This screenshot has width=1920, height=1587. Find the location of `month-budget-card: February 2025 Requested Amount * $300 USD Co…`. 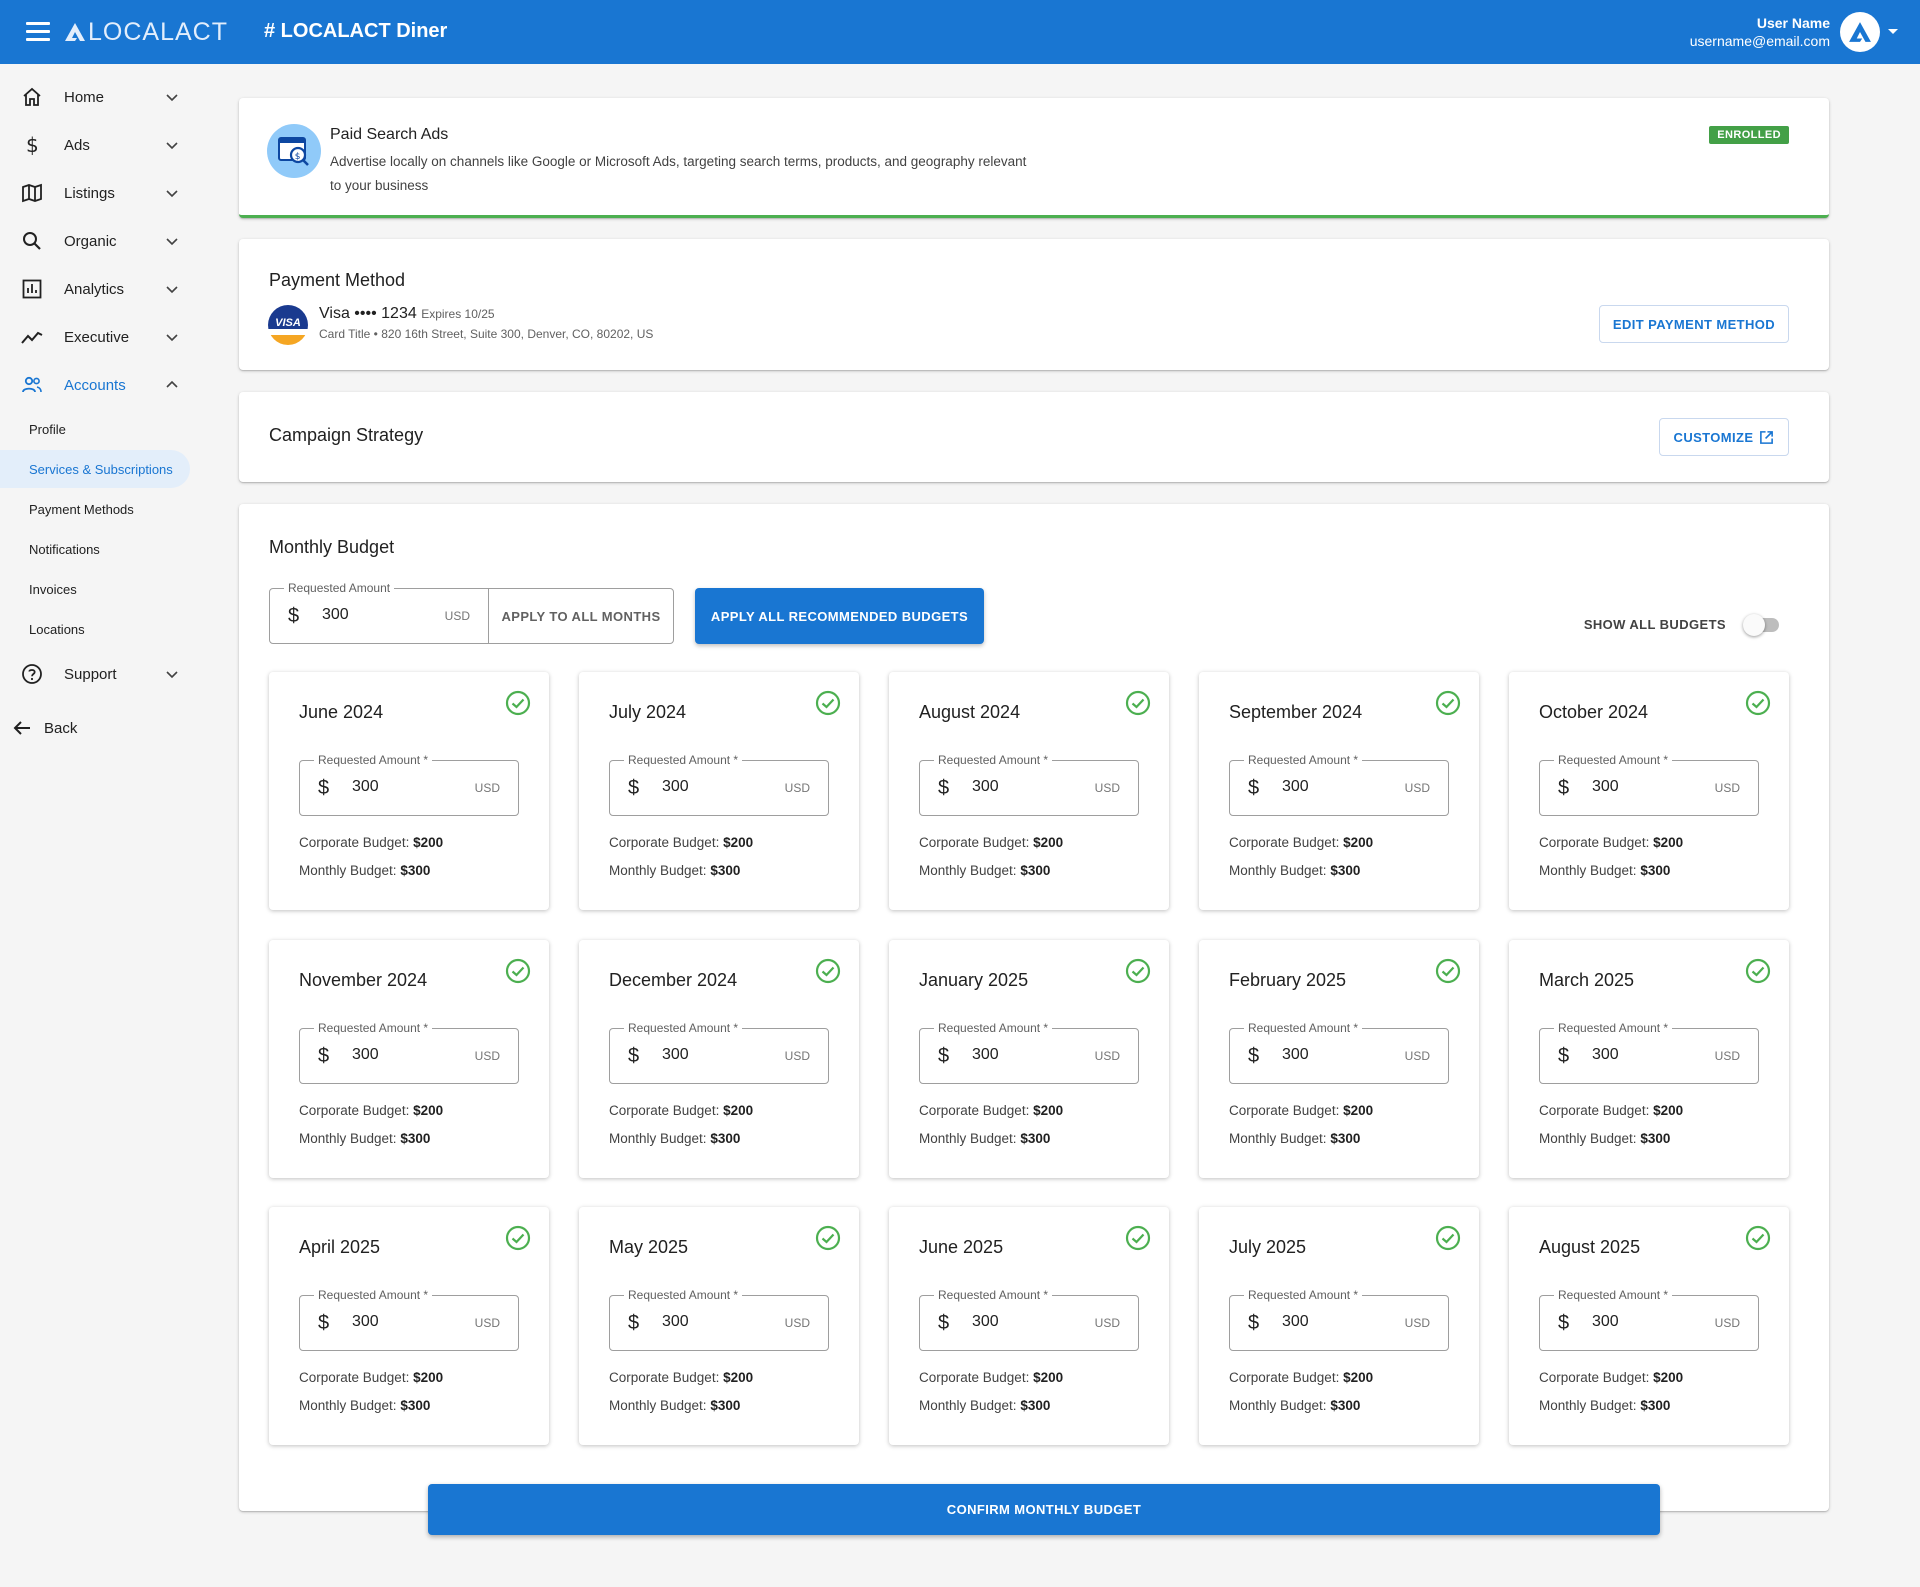

month-budget-card: February 2025 Requested Amount * $300 USD Co… is located at coordinates (1339, 1059).